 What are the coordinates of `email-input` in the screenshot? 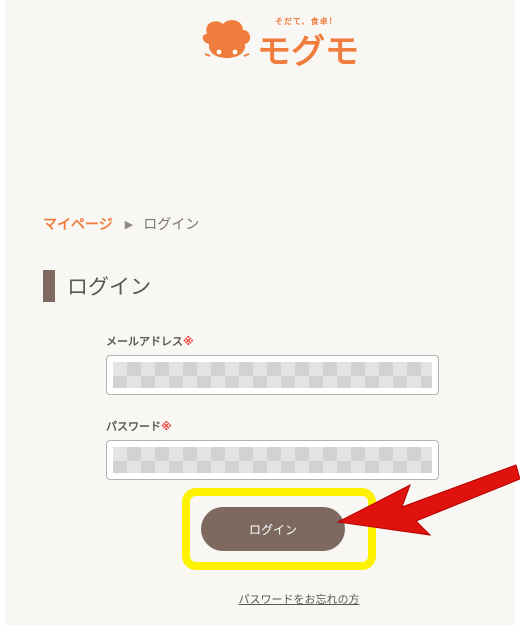 It's located at (272, 375).